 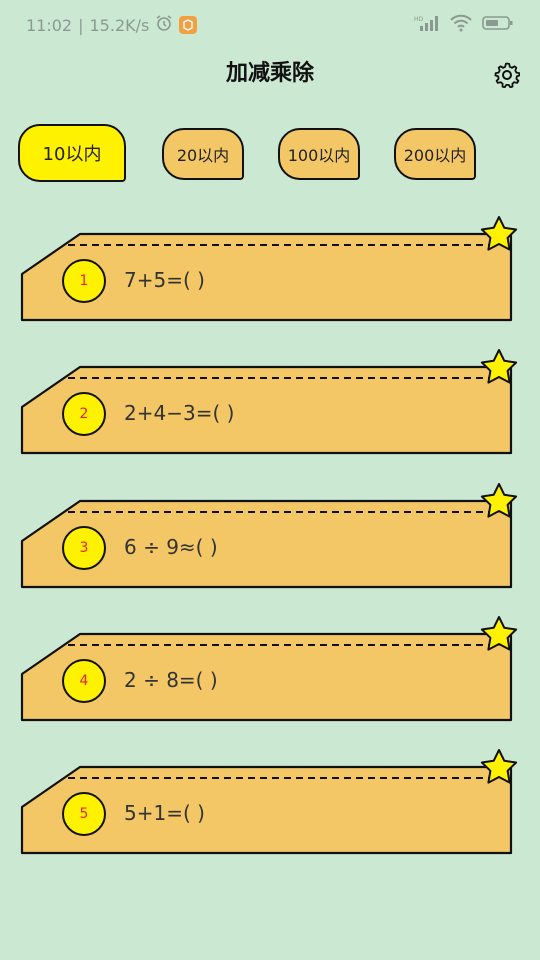 I want to click on question-number-label: 1, so click(x=84, y=281).